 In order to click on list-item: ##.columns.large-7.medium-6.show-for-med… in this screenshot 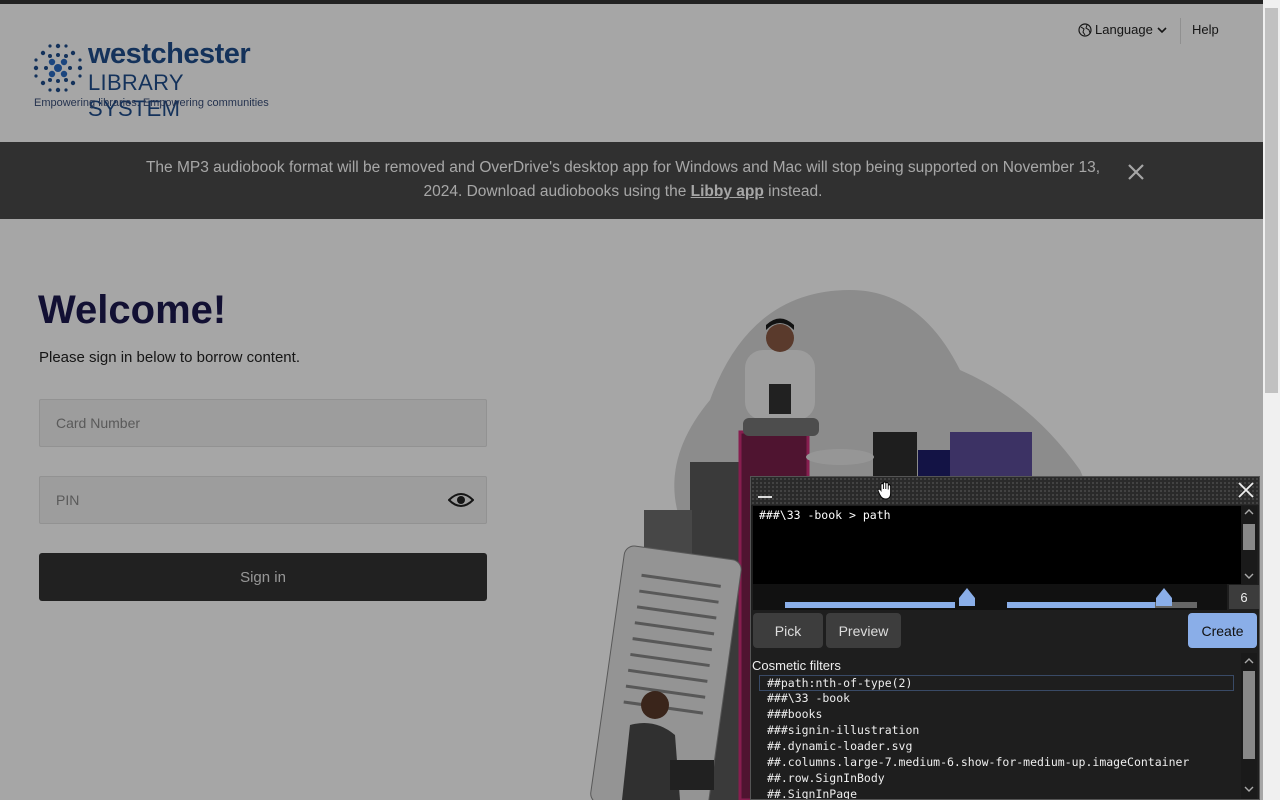, I will do `click(996, 763)`.